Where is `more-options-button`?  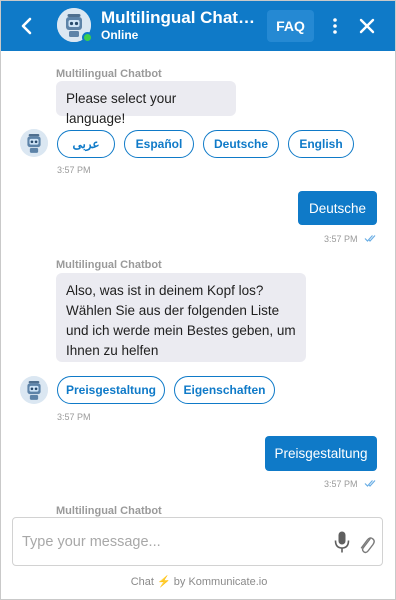 more-options-button is located at coordinates (335, 26).